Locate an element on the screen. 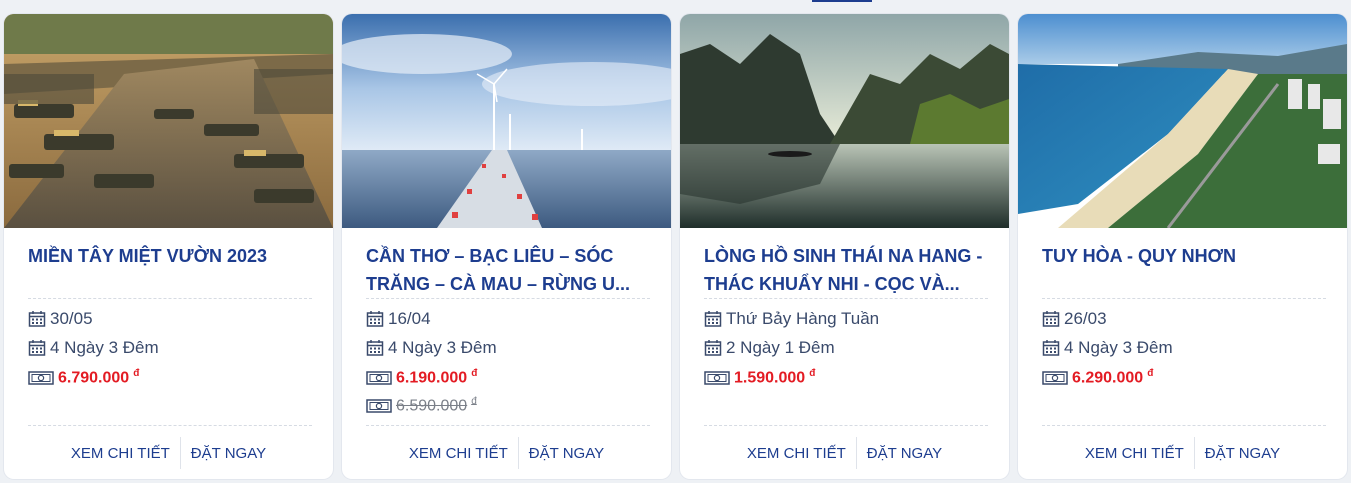 The height and width of the screenshot is (483, 1351). tour-date: 26/03 is located at coordinates (1074, 319).